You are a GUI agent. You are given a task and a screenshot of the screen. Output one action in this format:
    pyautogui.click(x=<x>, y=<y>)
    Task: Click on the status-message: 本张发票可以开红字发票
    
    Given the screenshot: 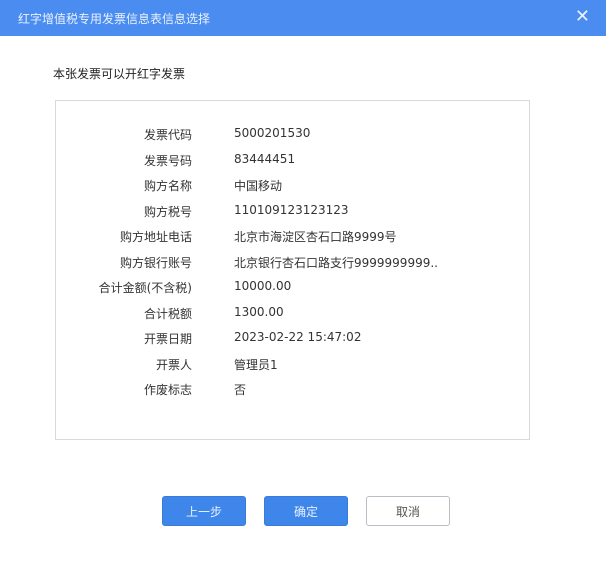 What is the action you would take?
    pyautogui.click(x=119, y=74)
    